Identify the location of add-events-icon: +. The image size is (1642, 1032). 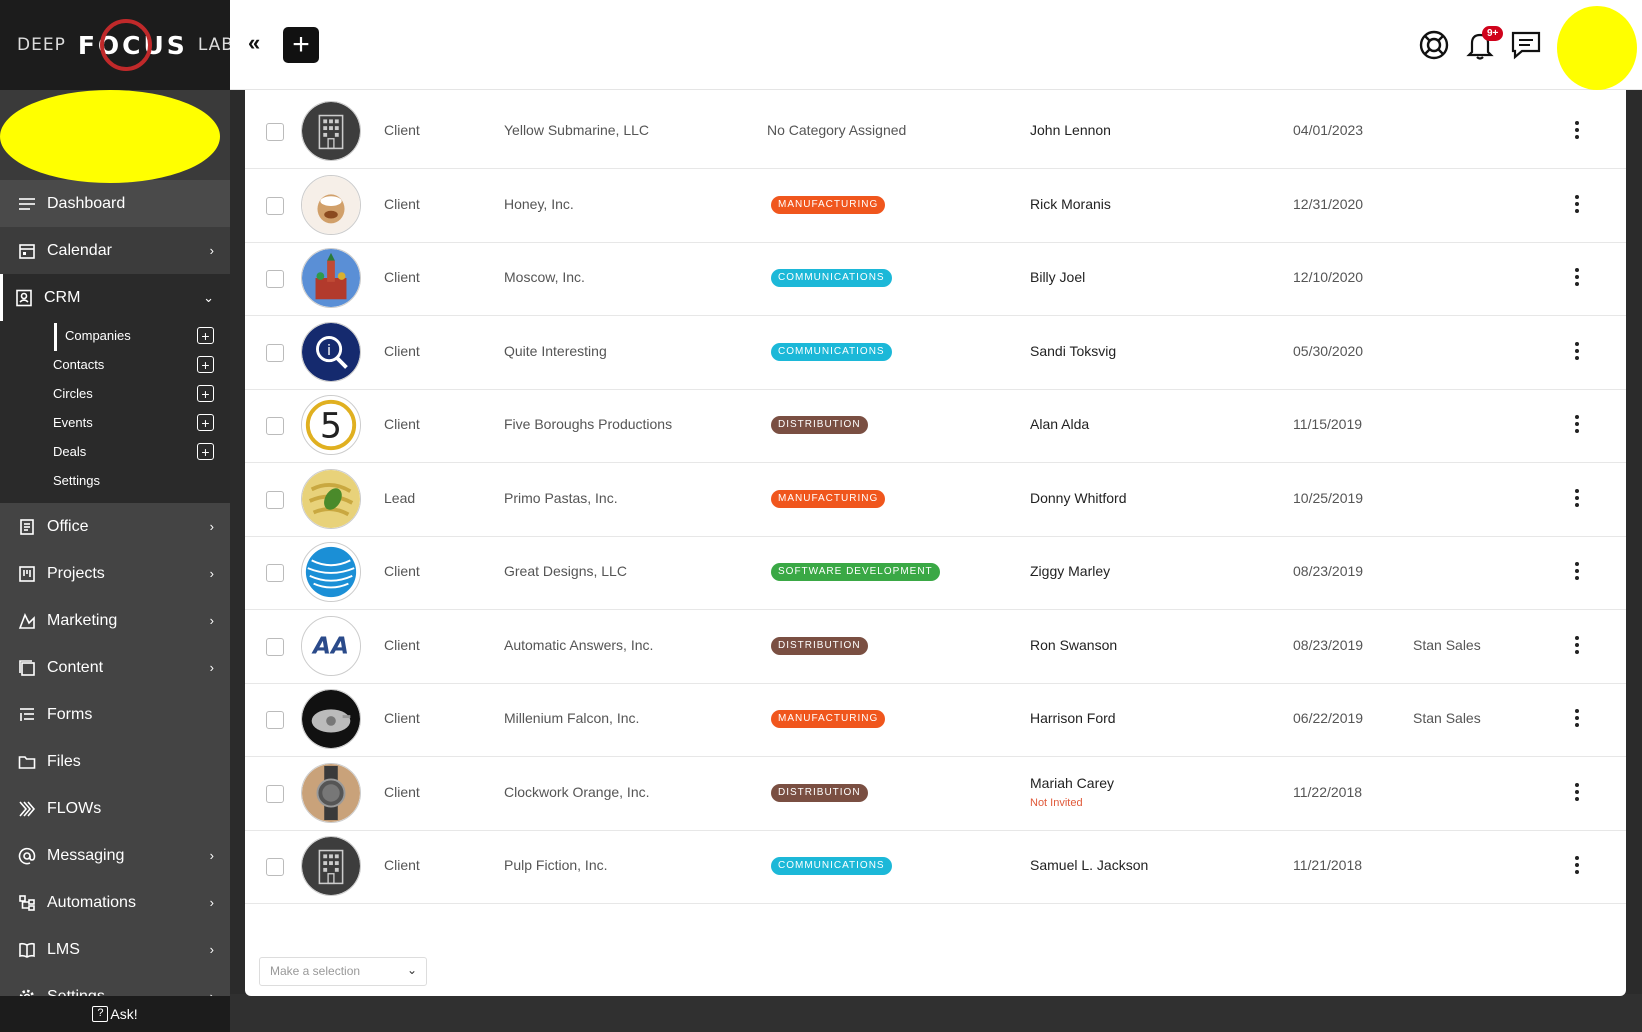
(205, 422).